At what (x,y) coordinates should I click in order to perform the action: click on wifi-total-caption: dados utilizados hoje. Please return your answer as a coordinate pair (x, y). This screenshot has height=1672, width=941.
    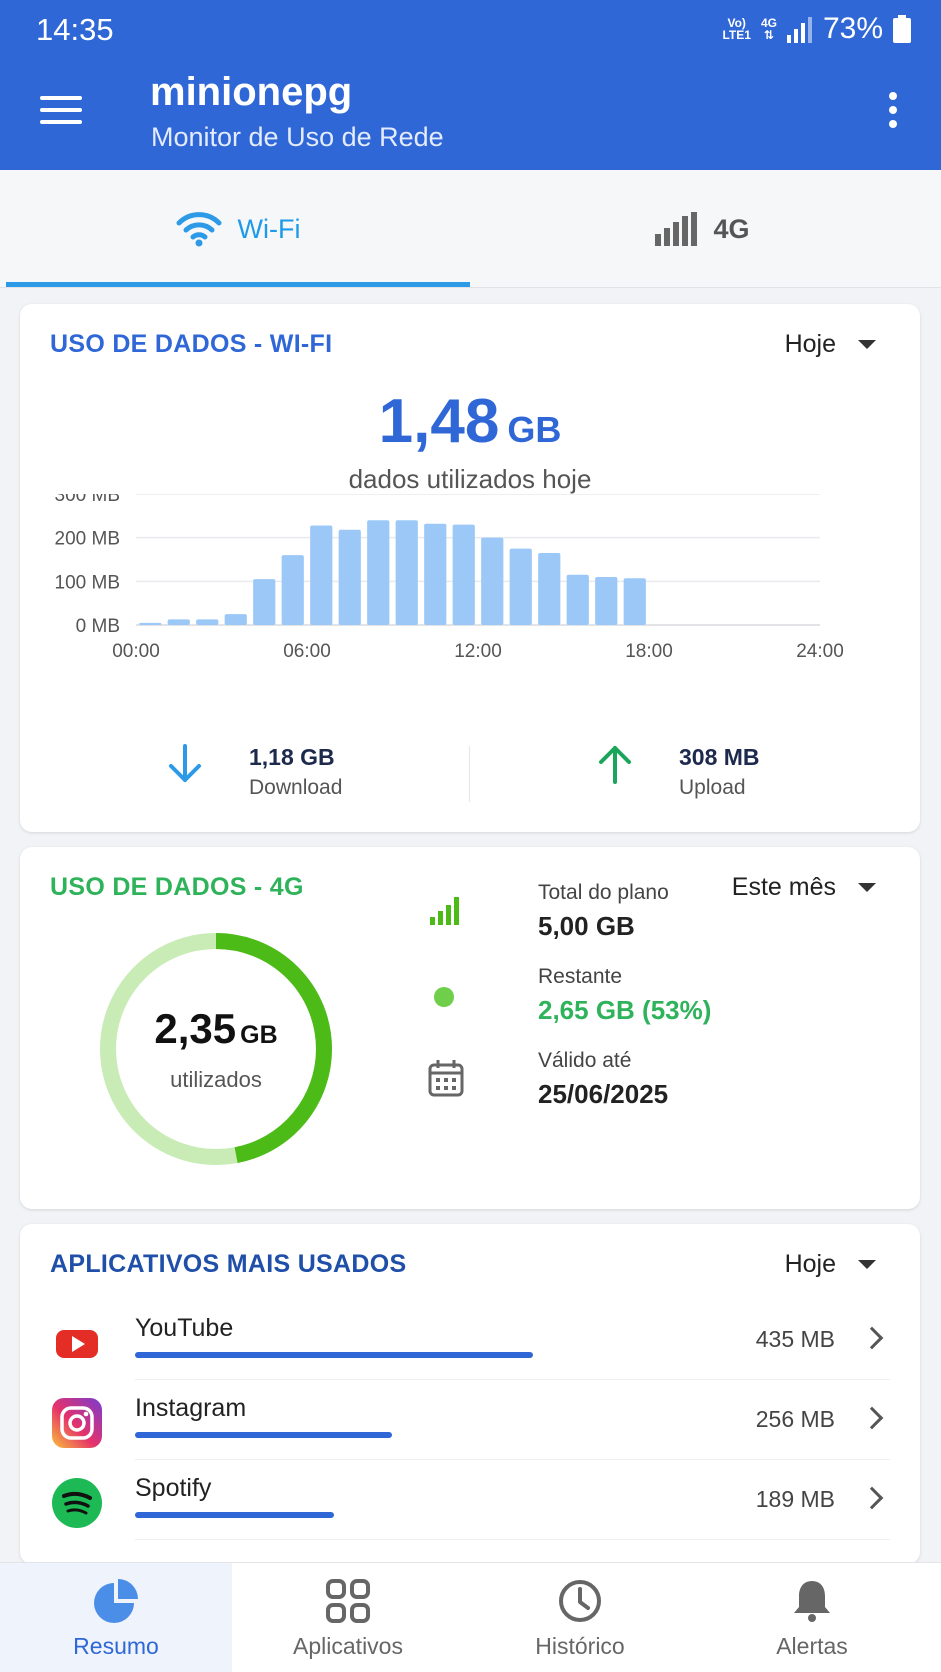
    Looking at the image, I should click on (470, 479).